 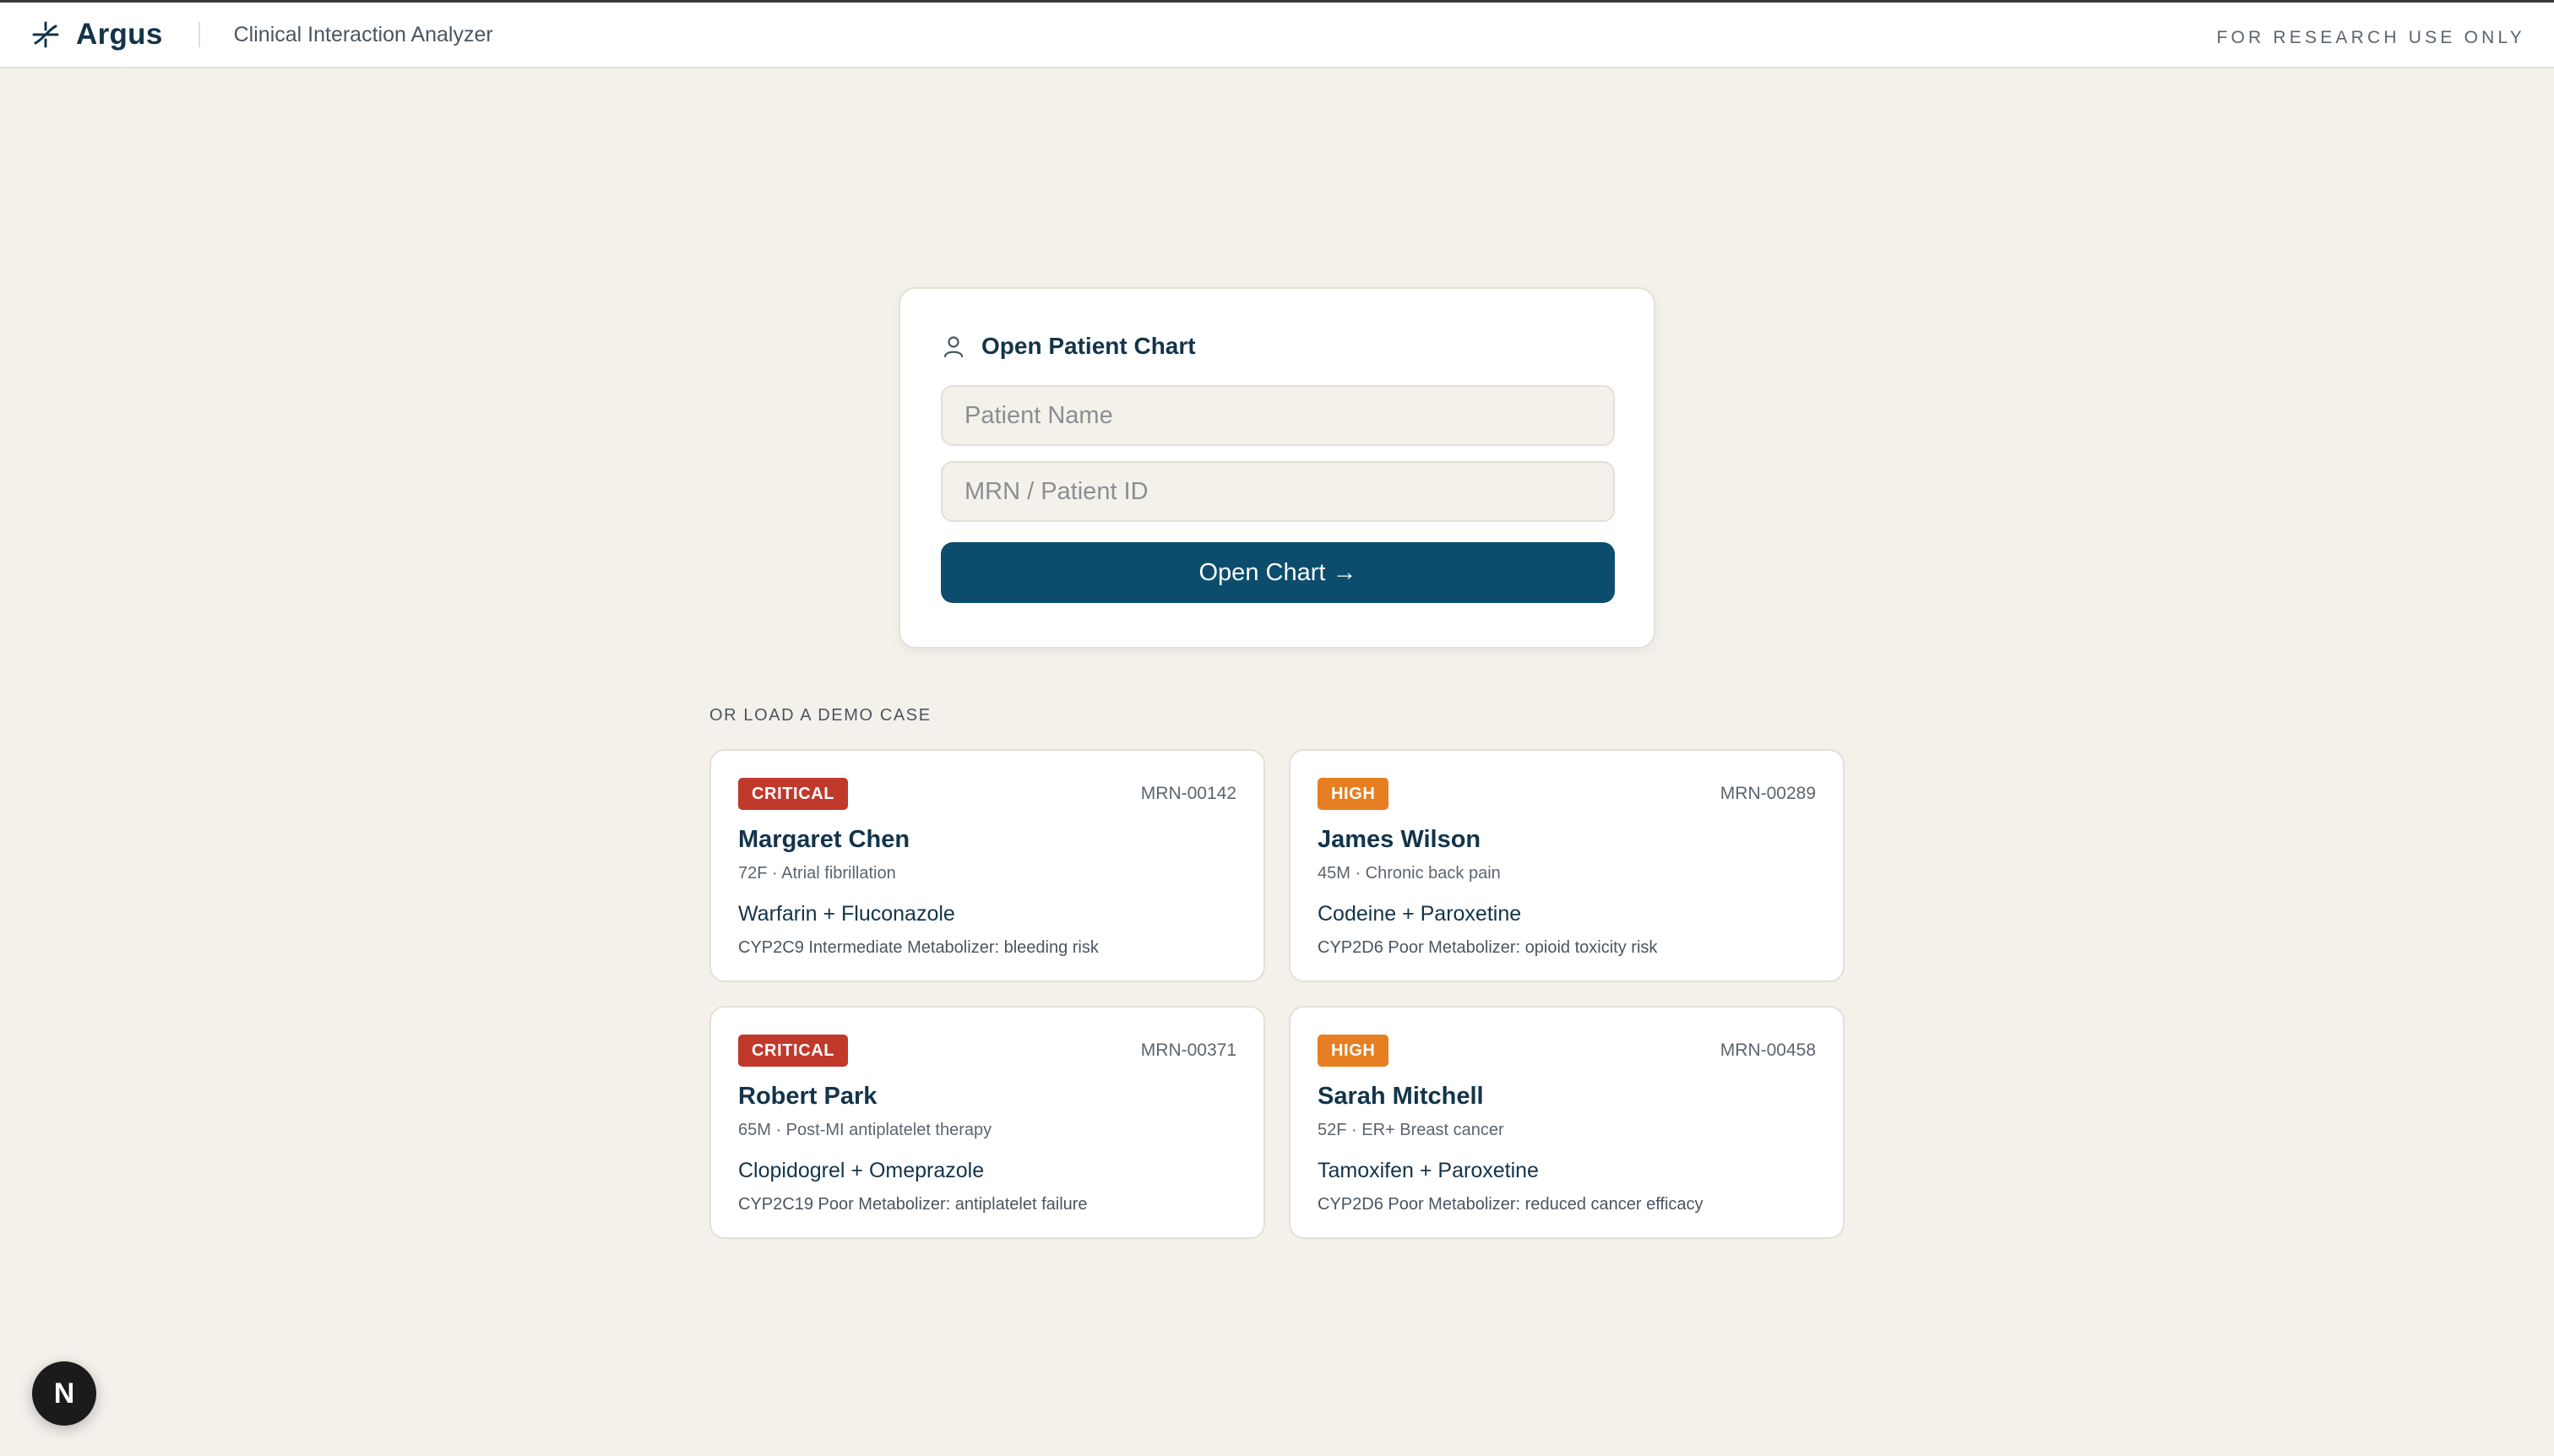 I want to click on brand-name: Argus, so click(x=119, y=34).